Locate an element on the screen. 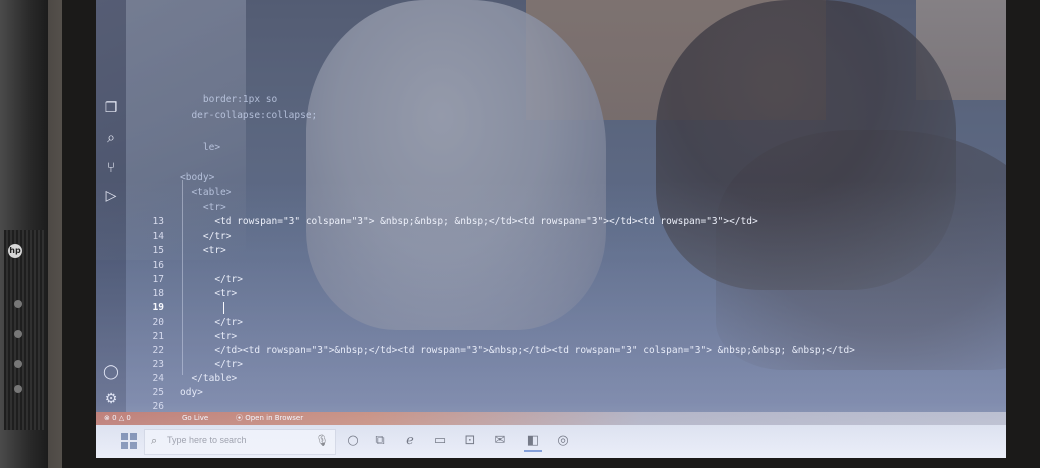 The width and height of the screenshot is (1040, 468). status-bar: ⊗ 0 △ 0 Go Live ⦿ Open in Browser is located at coordinates (551, 418).